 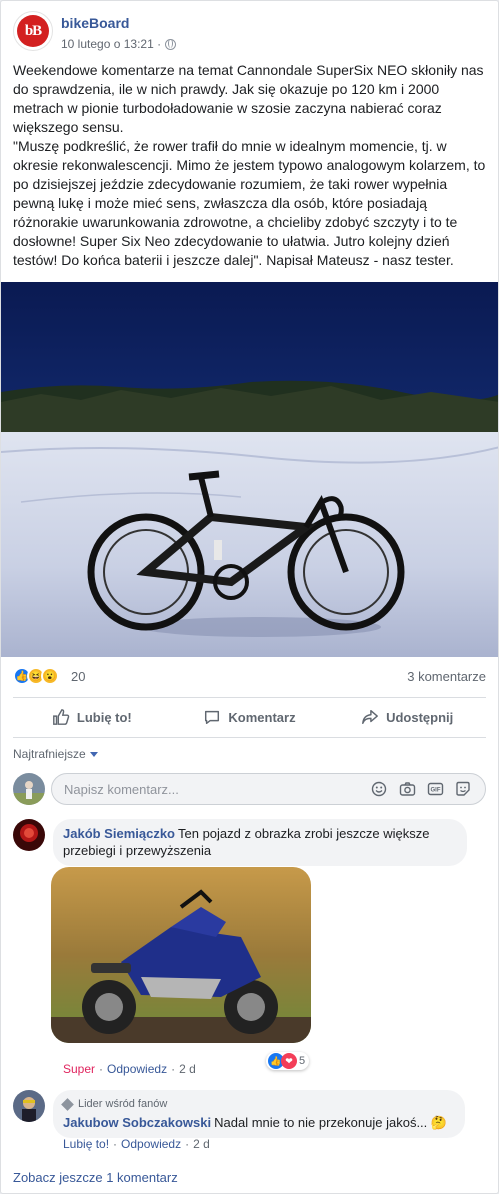 What do you see at coordinates (262, 717) in the screenshot?
I see `comment-label: Komentarz` at bounding box center [262, 717].